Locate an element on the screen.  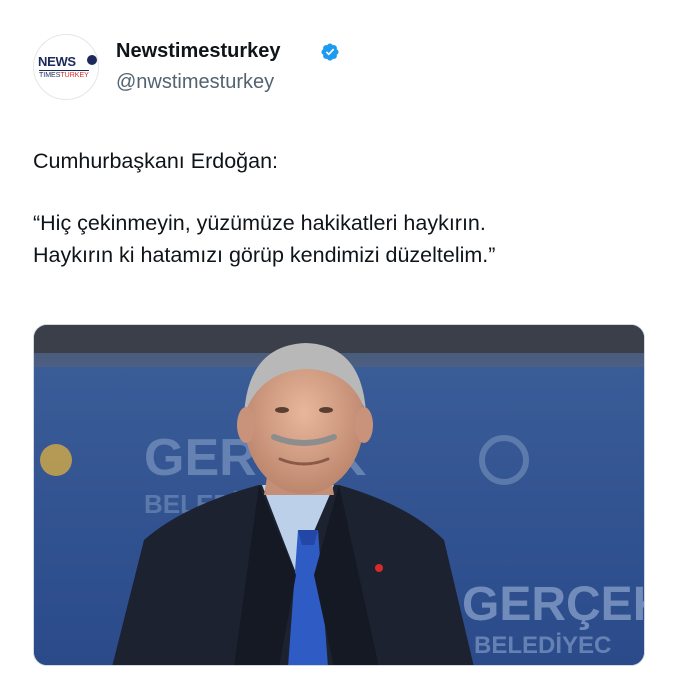
avatar-logo-sub: TIMESTURKEY is located at coordinates (64, 74).